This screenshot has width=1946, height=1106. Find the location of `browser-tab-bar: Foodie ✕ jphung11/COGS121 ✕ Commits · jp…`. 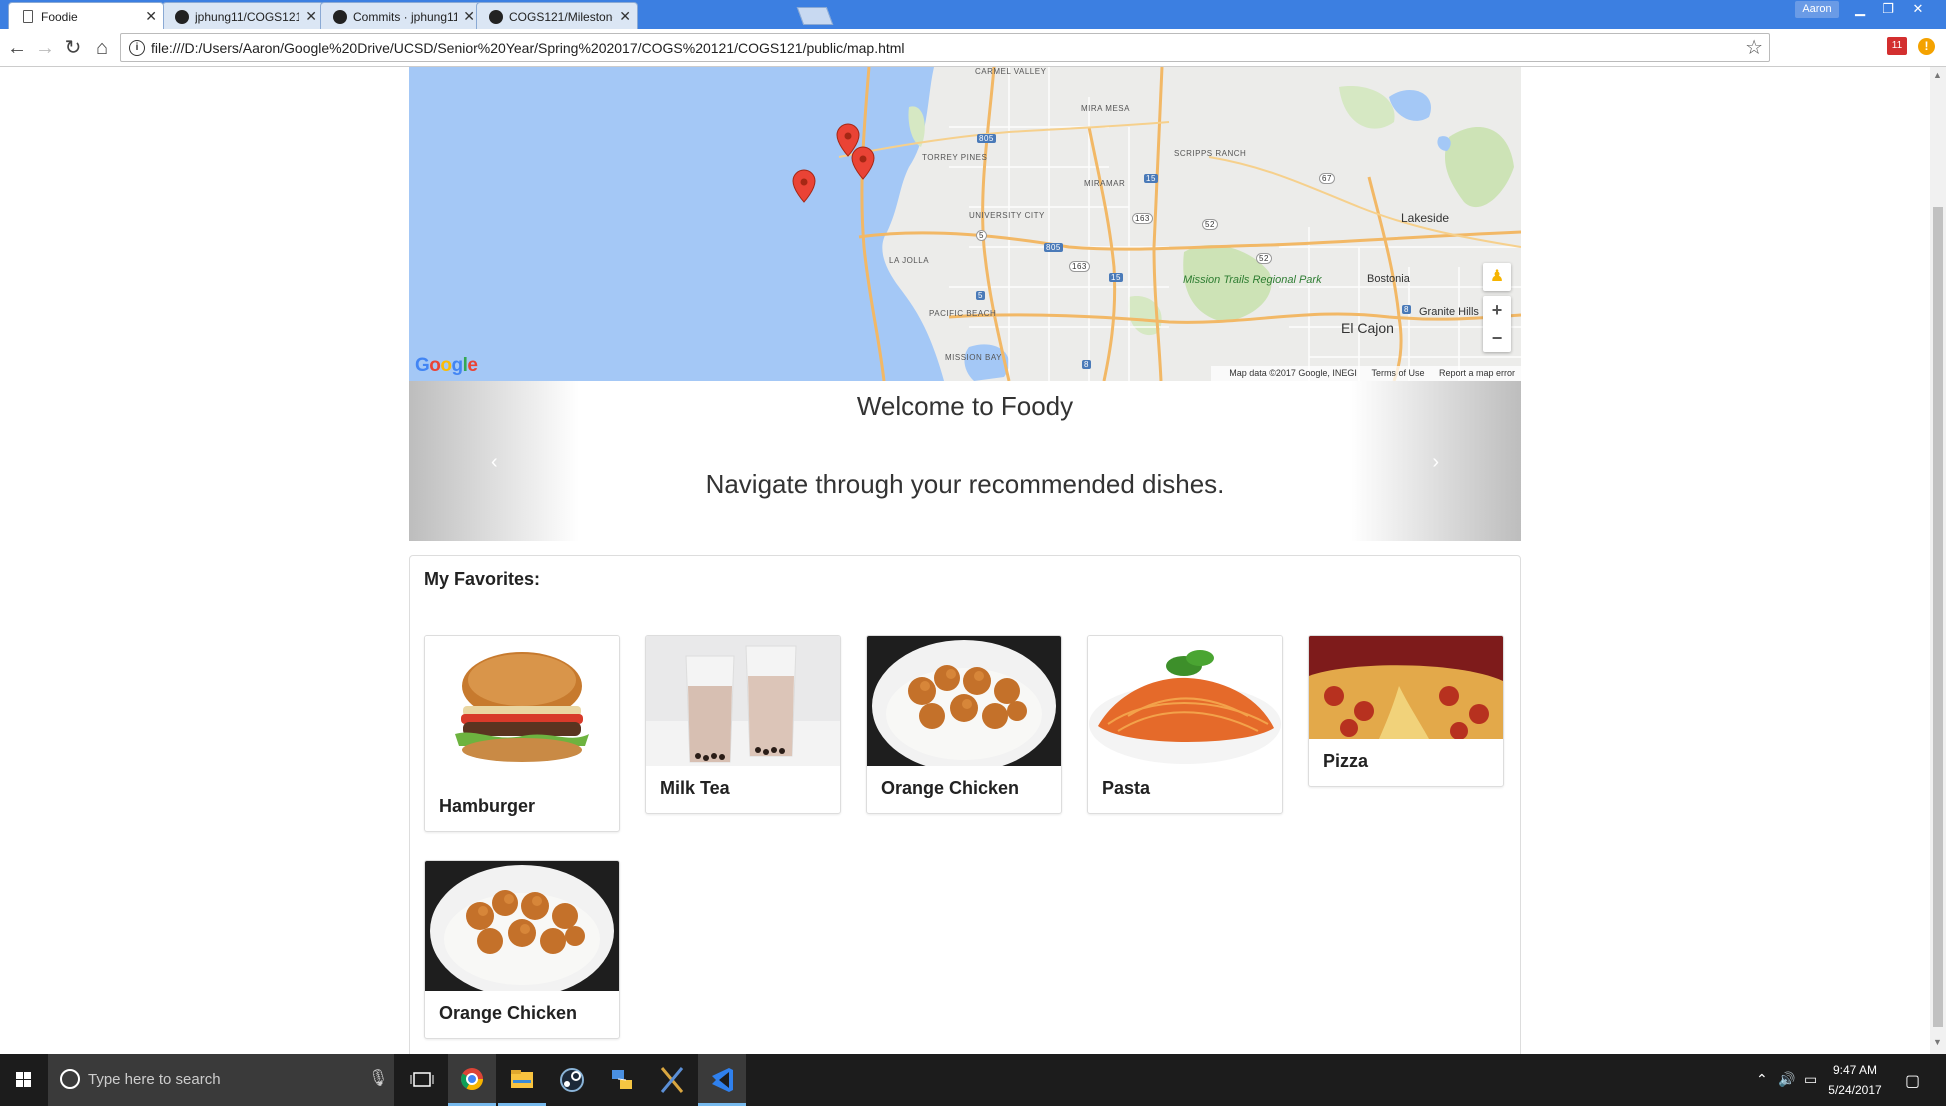

browser-tab-bar: Foodie ✕ jphung11/COGS121 ✕ Commits · jp… is located at coordinates (973, 14).